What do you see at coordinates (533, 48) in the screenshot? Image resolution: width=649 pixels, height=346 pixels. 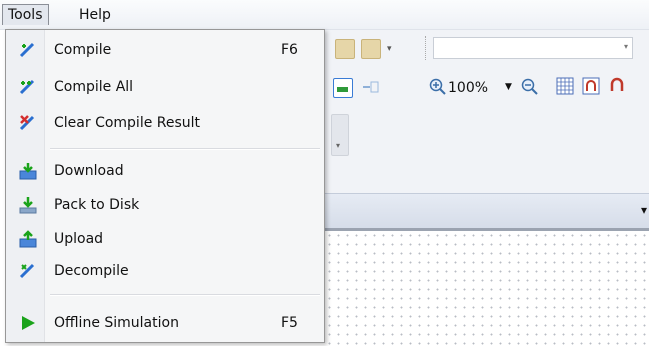 I see `font-combo: ▾` at bounding box center [533, 48].